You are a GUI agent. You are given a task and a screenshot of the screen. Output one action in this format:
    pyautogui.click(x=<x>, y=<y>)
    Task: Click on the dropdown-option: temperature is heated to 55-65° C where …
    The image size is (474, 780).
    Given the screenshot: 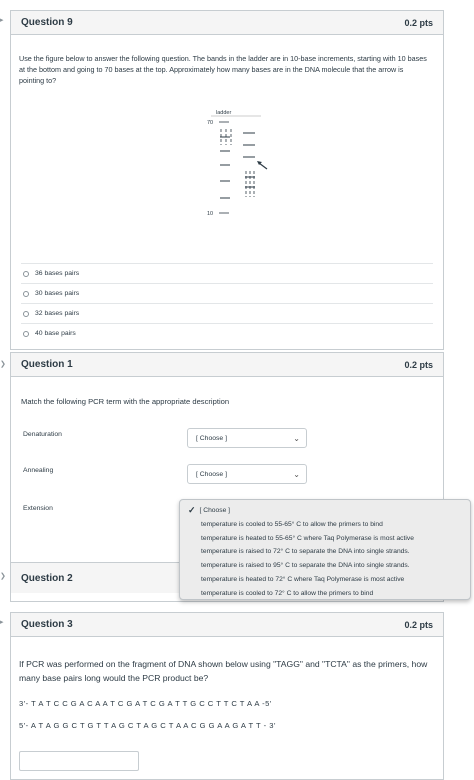 What is the action you would take?
    pyautogui.click(x=326, y=539)
    